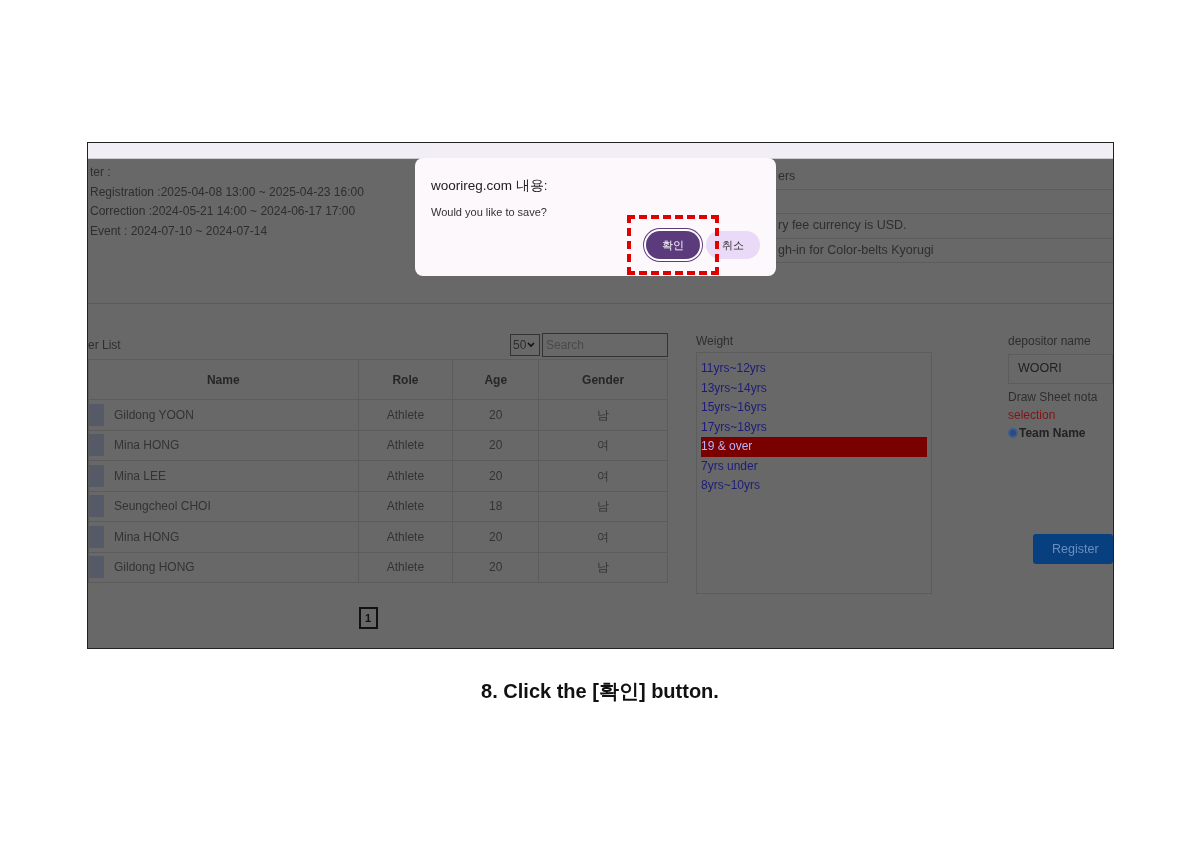 Image resolution: width=1200 pixels, height=849 pixels. I want to click on schedule-line: Registration :2025-04-08 13:00 ~ 2025-04-23 16:00, so click(227, 191).